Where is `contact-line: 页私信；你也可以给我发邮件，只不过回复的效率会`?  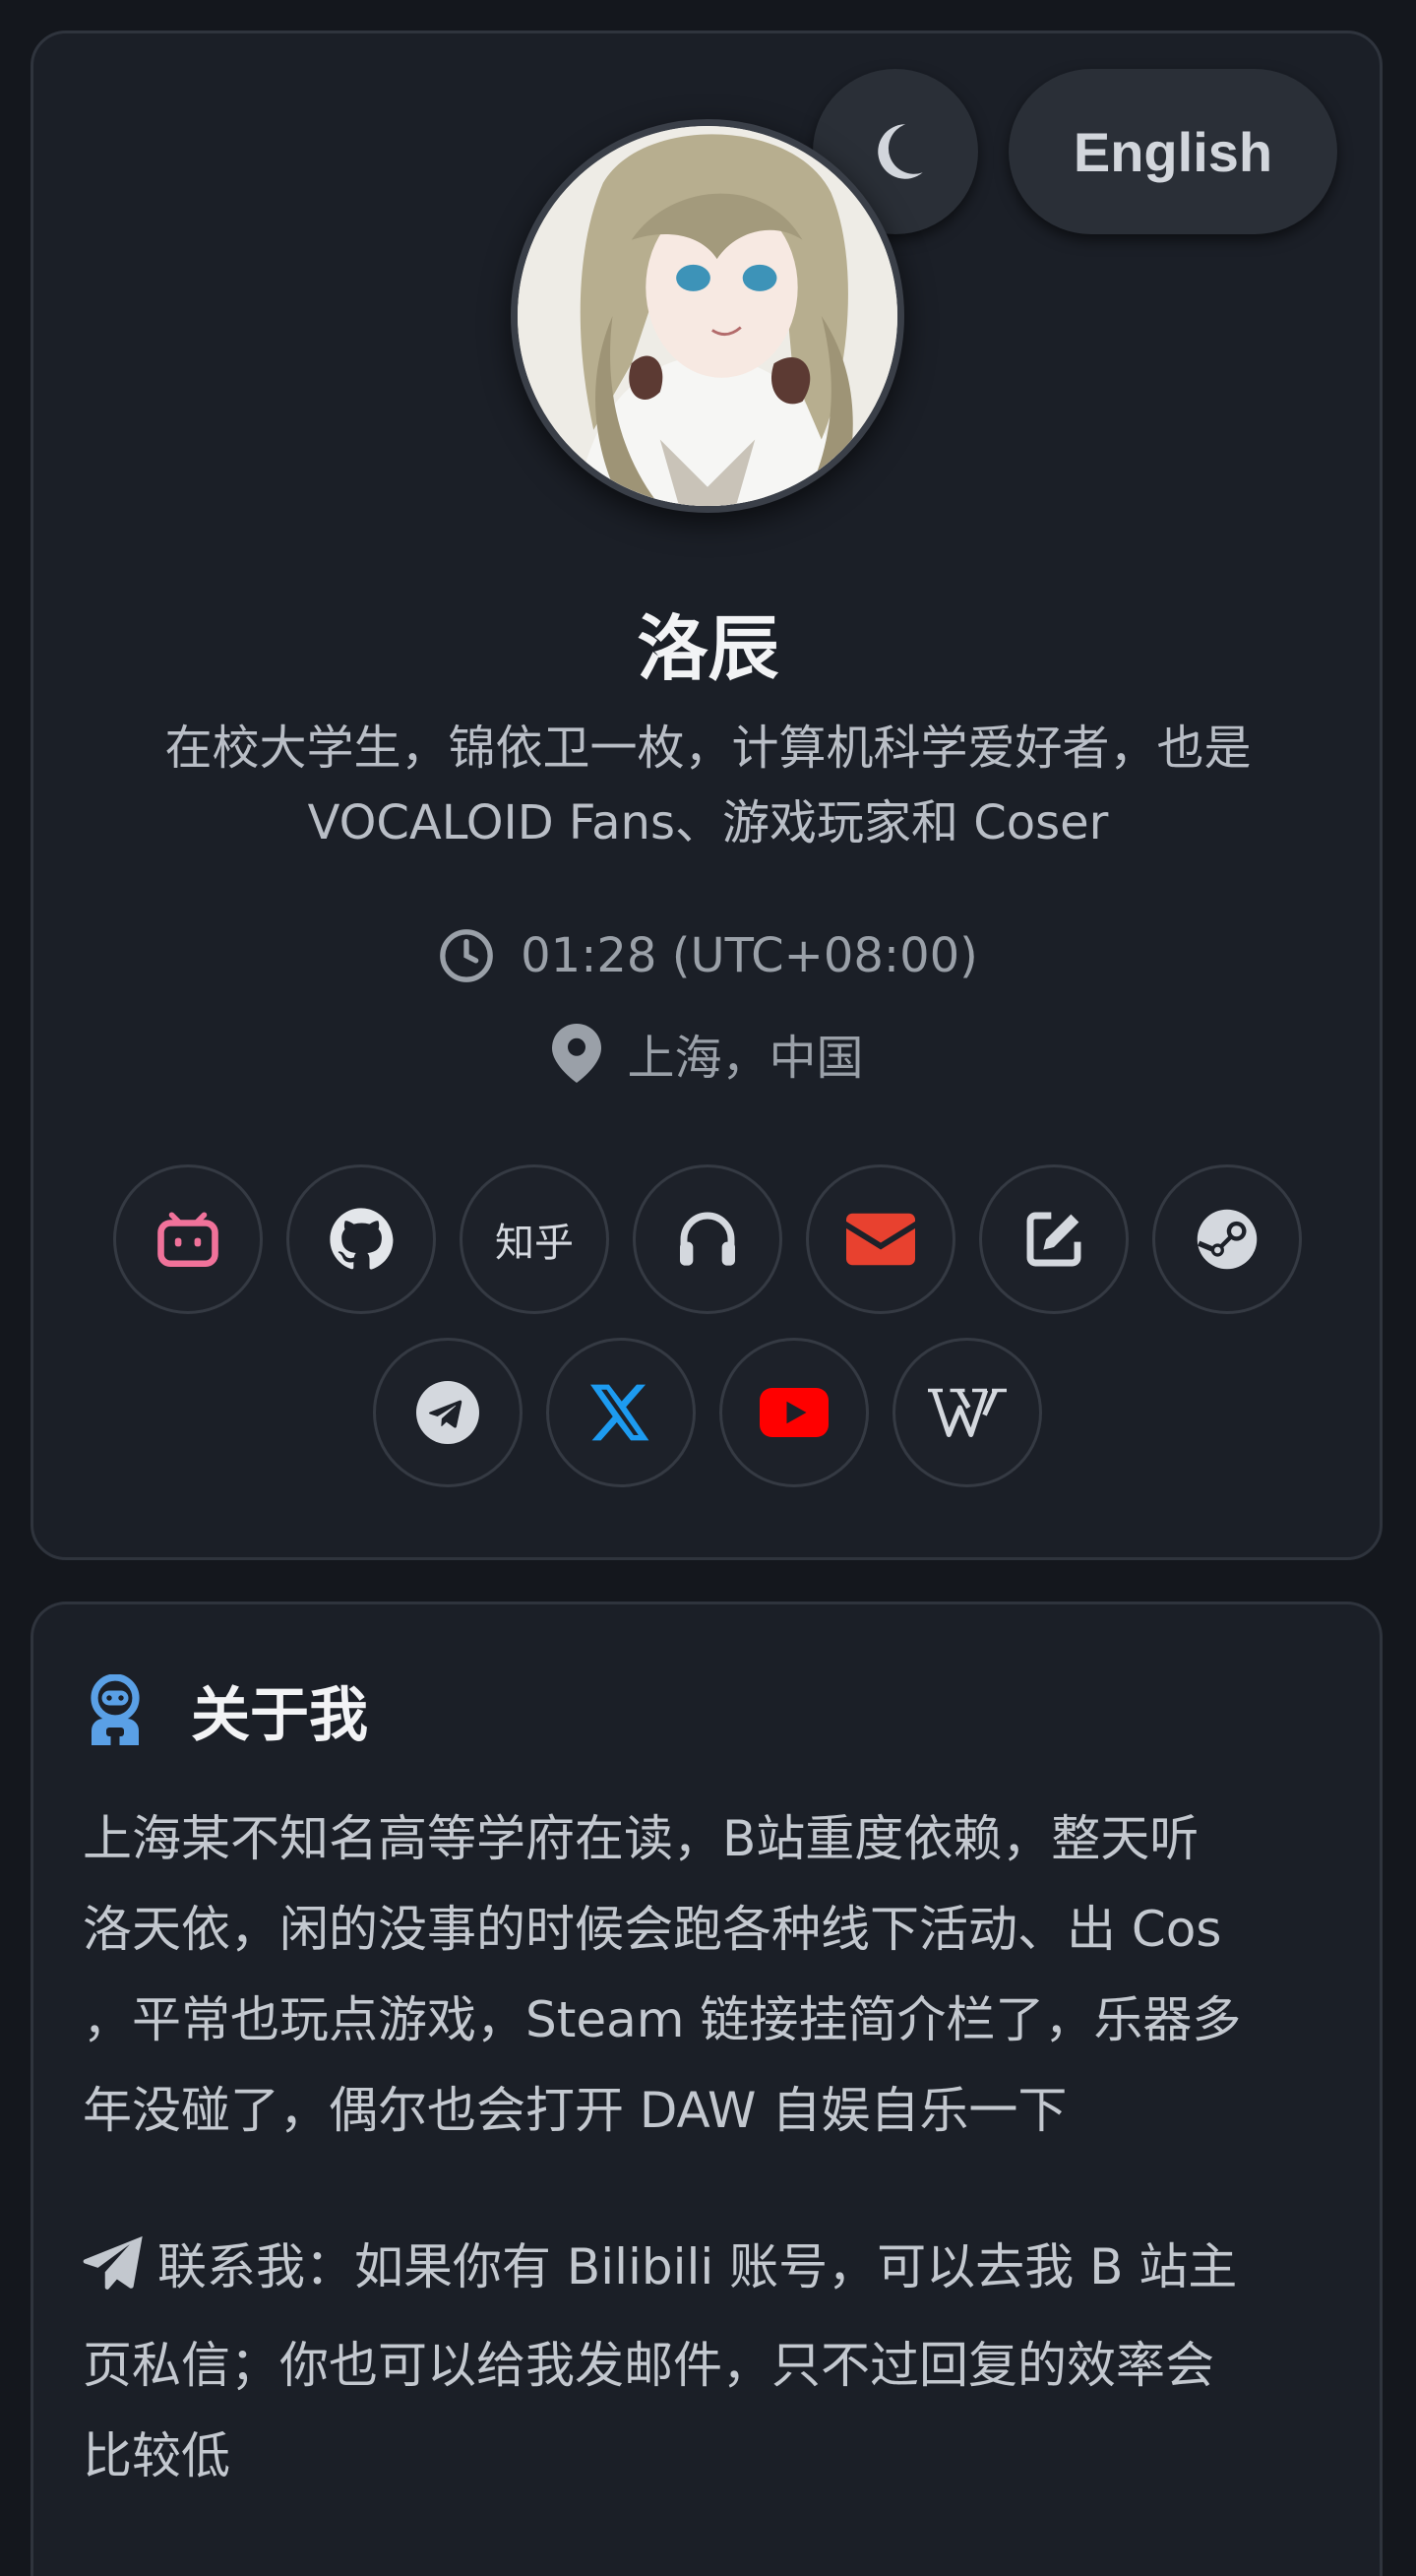
contact-line: 页私信；你也可以给我发邮件，只不过回复的效率会 is located at coordinates (648, 2365).